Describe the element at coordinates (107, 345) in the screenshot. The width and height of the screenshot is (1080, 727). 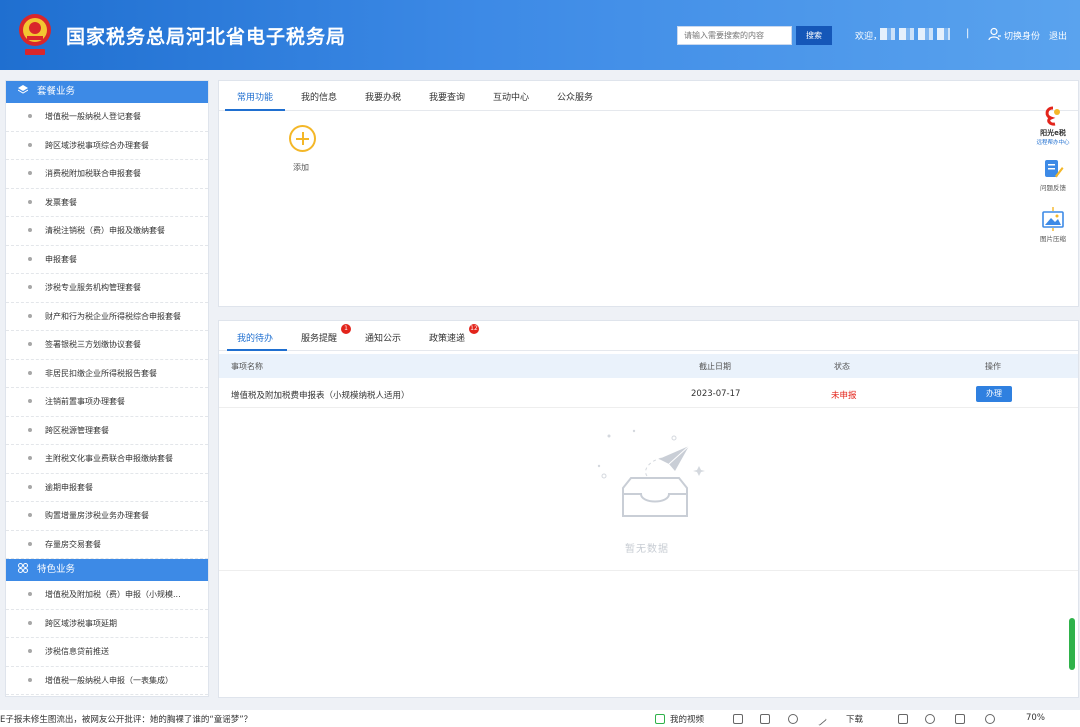
I see `sidebar-item: 签署银税三方划缴协议套餐` at that location.